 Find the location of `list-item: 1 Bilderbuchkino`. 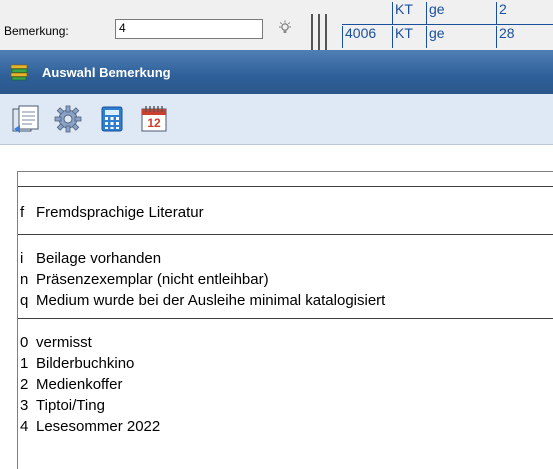

list-item: 1 Bilderbuchkino is located at coordinates (285, 364).